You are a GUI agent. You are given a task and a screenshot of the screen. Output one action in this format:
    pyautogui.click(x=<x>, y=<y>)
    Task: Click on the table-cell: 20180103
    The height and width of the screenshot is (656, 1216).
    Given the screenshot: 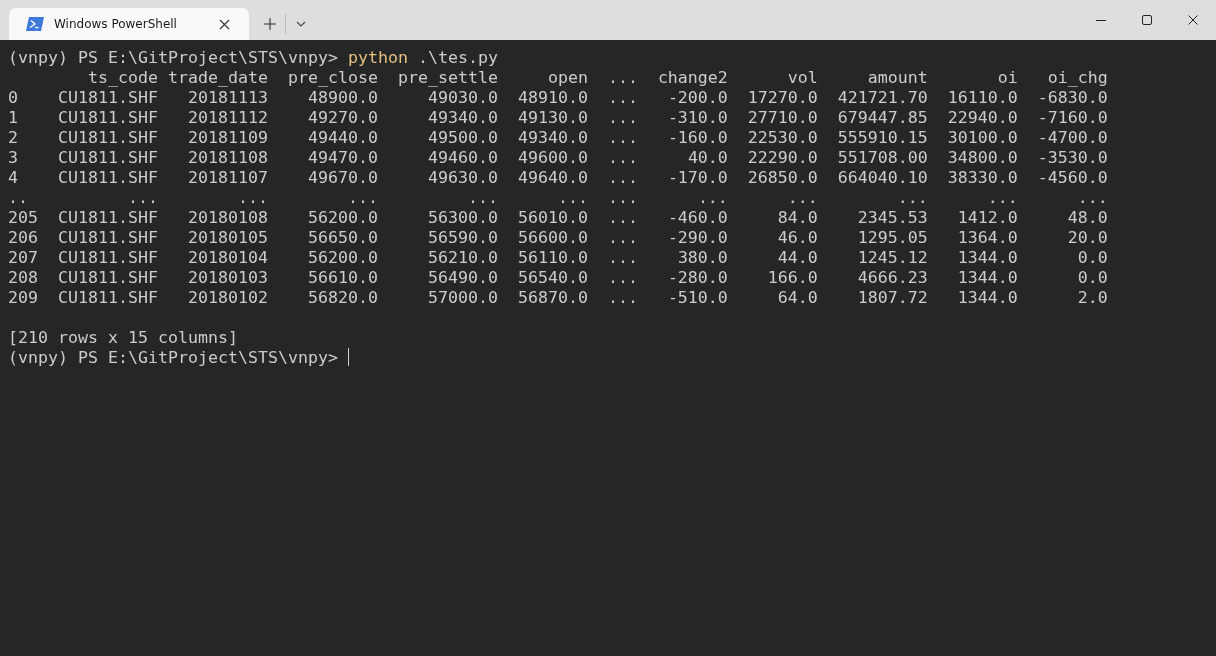 What is the action you would take?
    pyautogui.click(x=227, y=278)
    